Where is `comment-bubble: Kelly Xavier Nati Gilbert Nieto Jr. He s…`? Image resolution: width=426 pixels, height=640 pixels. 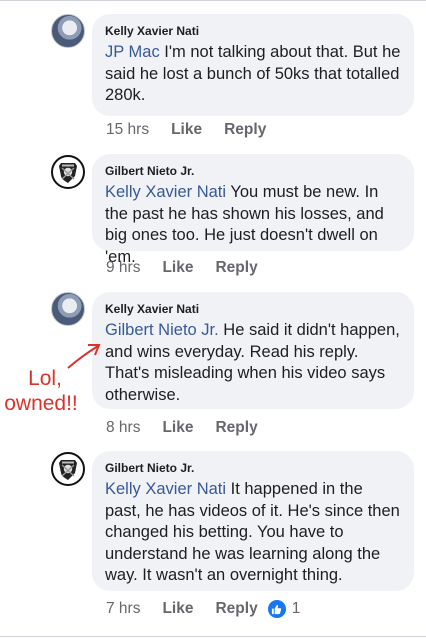
comment-bubble: Kelly Xavier Nati Gilbert Nieto Jr. He s… is located at coordinates (253, 350).